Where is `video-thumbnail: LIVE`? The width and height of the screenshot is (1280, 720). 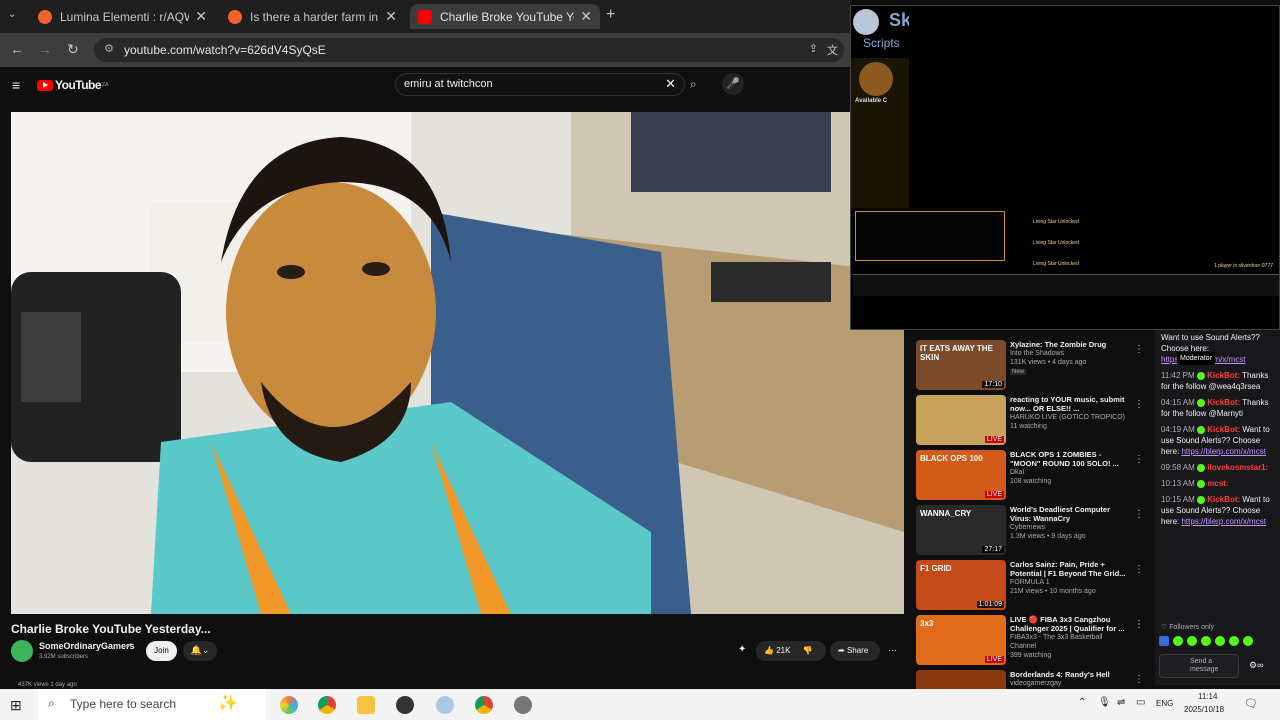 video-thumbnail: LIVE is located at coordinates (961, 420).